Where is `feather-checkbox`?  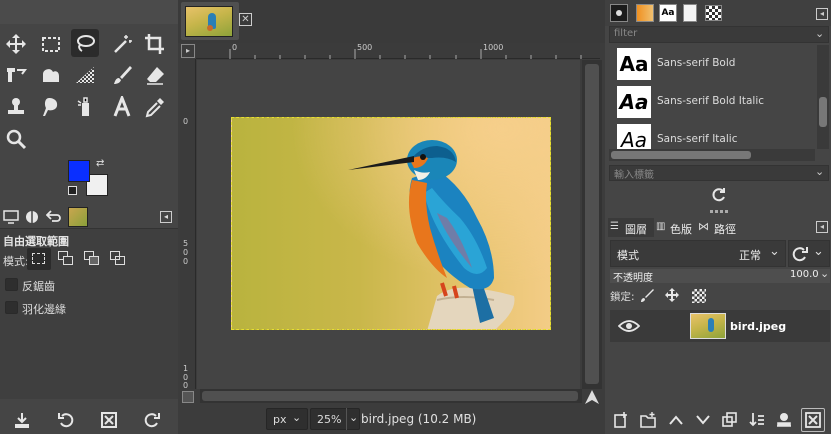
feather-checkbox is located at coordinates (11, 307).